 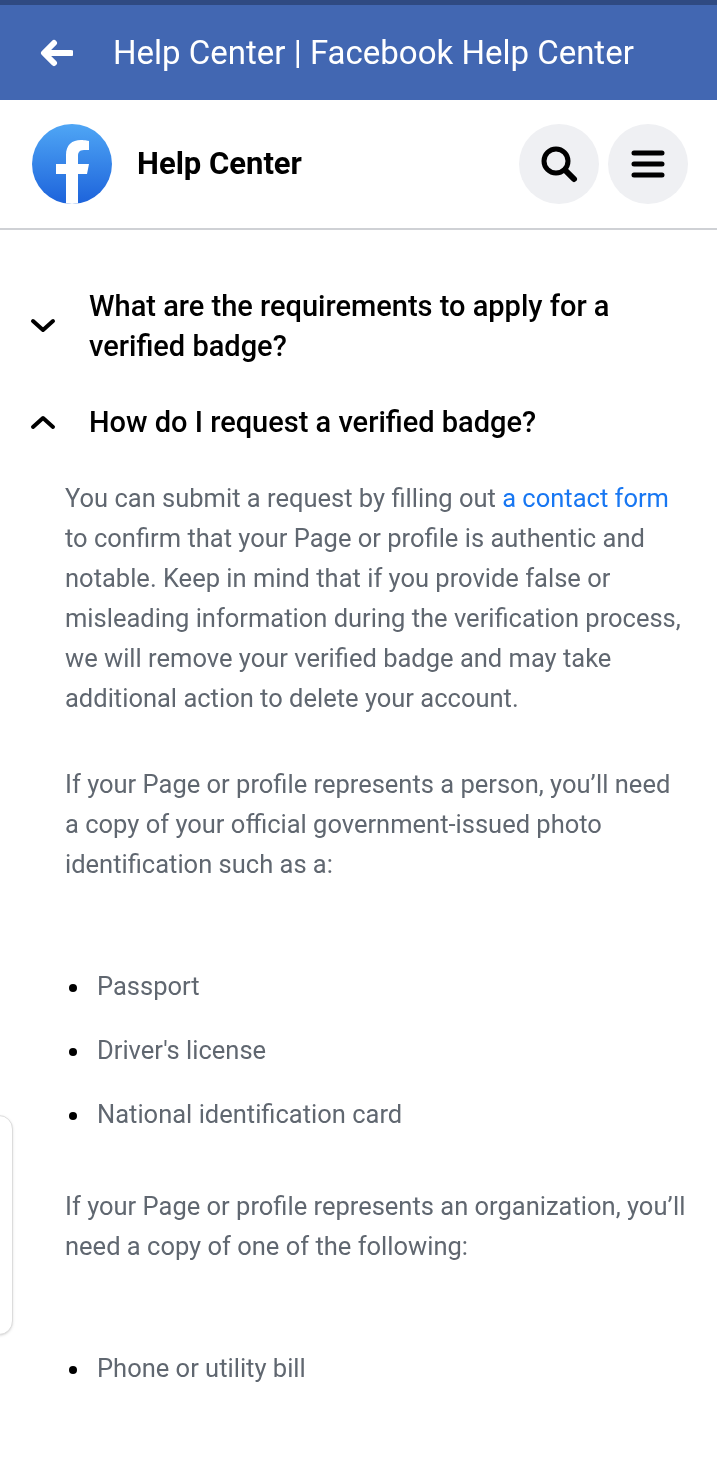 What do you see at coordinates (648, 164) in the screenshot?
I see `menu-icon` at bounding box center [648, 164].